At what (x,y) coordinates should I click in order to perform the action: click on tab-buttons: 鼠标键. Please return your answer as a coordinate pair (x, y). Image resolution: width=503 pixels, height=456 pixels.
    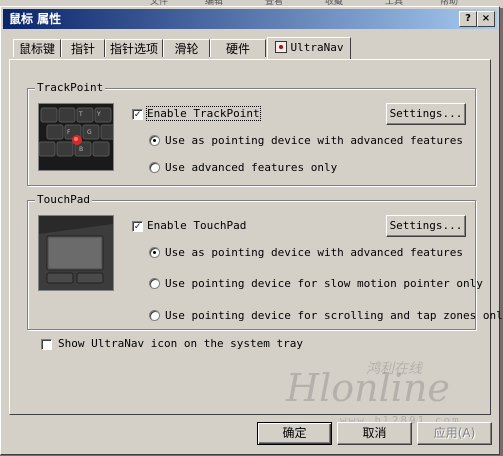
    Looking at the image, I should click on (37, 48).